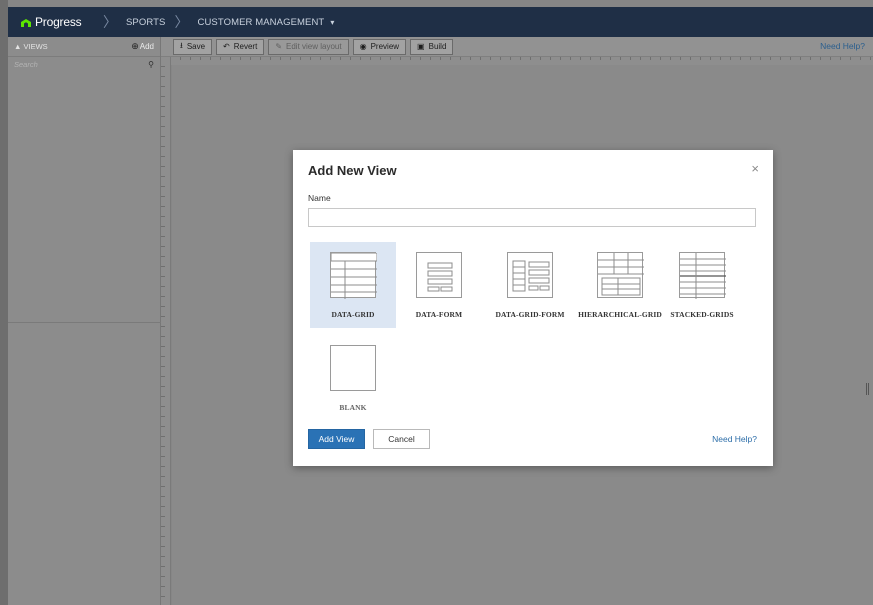  Describe the element at coordinates (261, 22) in the screenshot. I see `breadcrumb-customer-management: CUSTOMER MANAGEMENT` at that location.